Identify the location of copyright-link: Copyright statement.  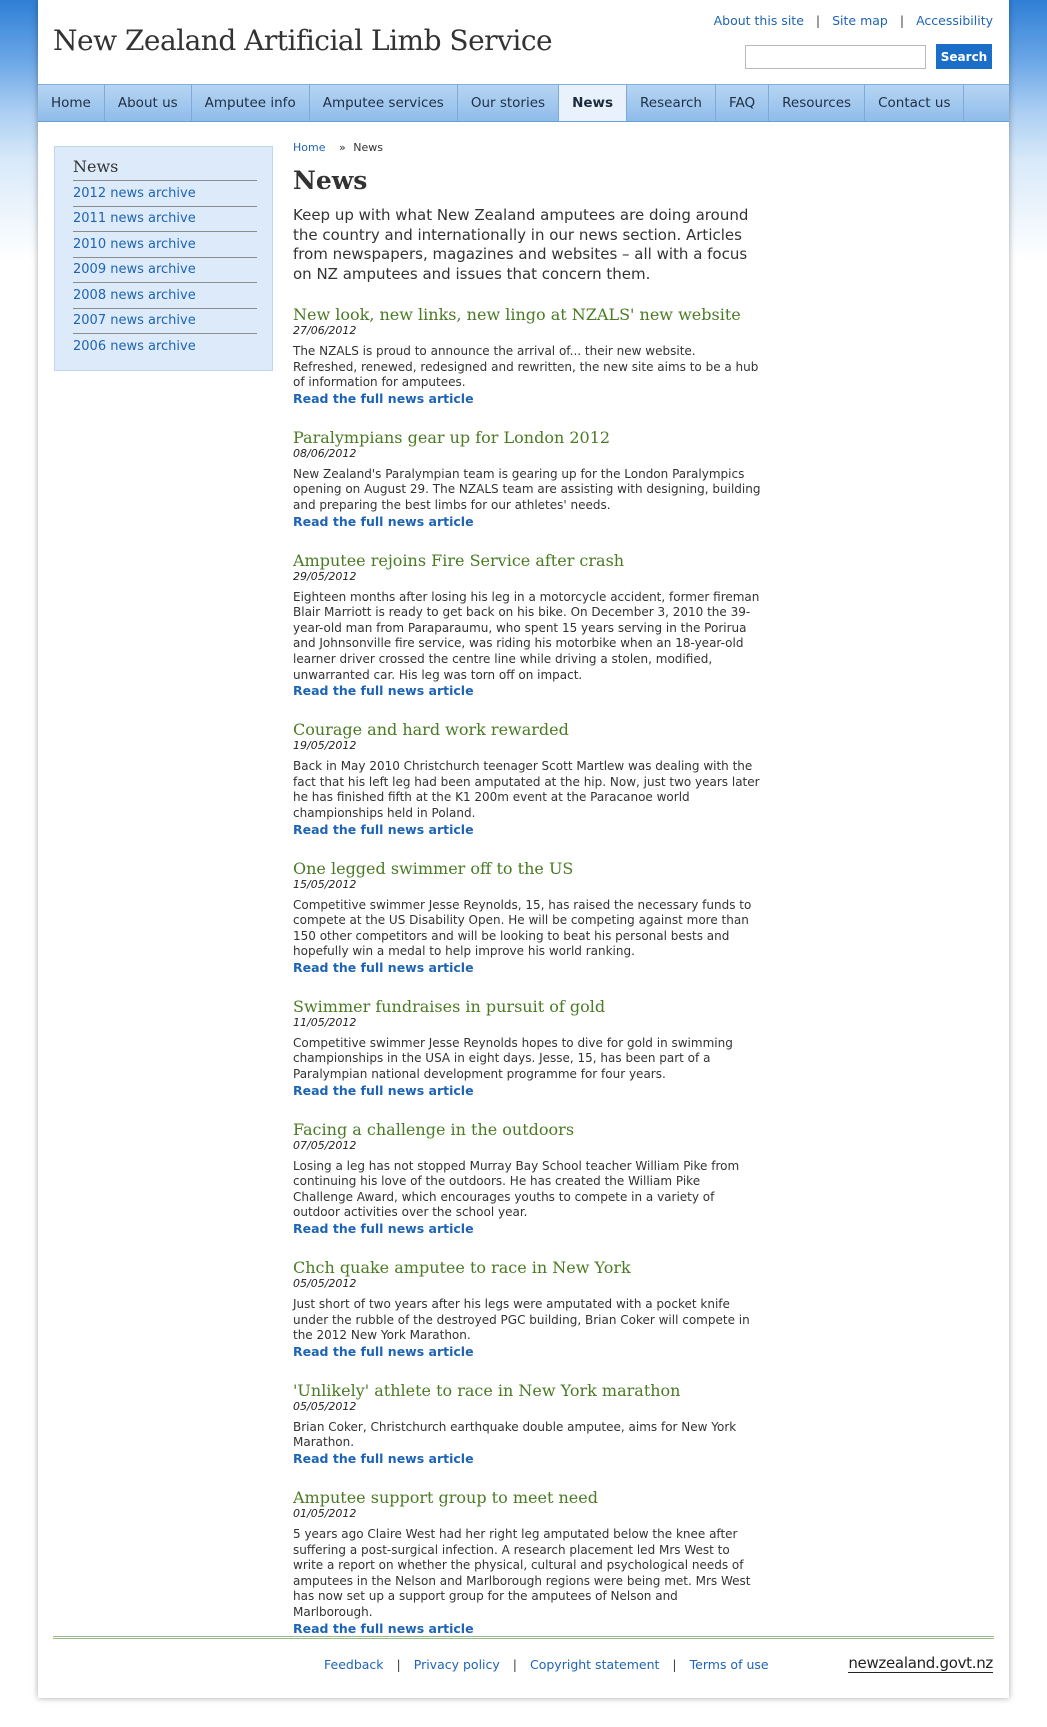
(594, 1664).